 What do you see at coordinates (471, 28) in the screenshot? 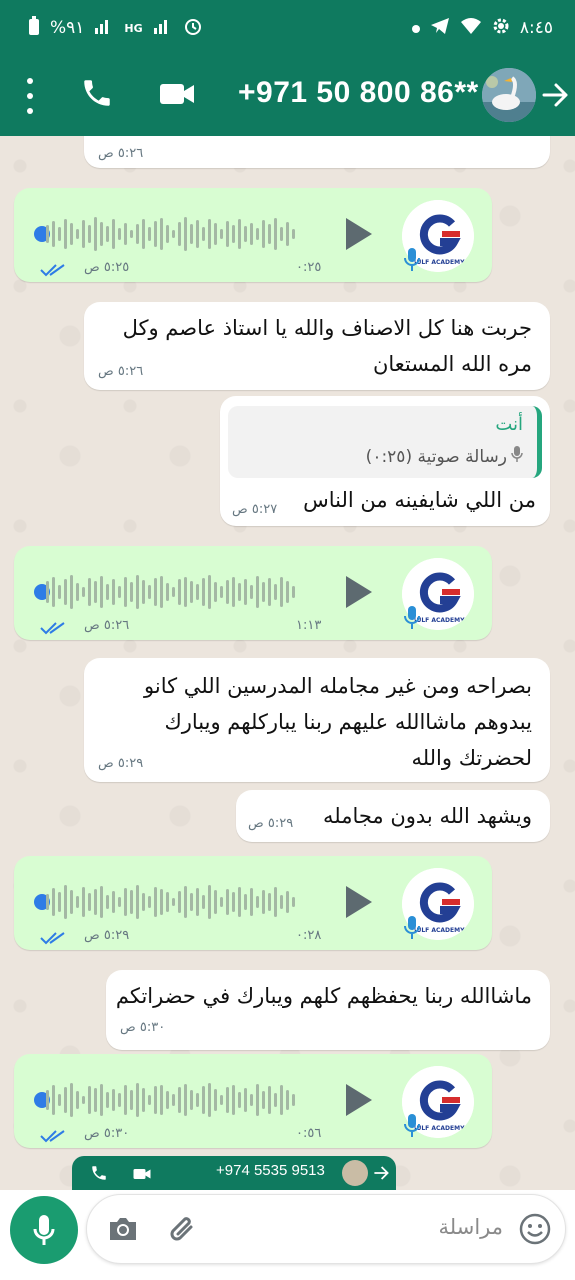
I see `wifi-icon` at bounding box center [471, 28].